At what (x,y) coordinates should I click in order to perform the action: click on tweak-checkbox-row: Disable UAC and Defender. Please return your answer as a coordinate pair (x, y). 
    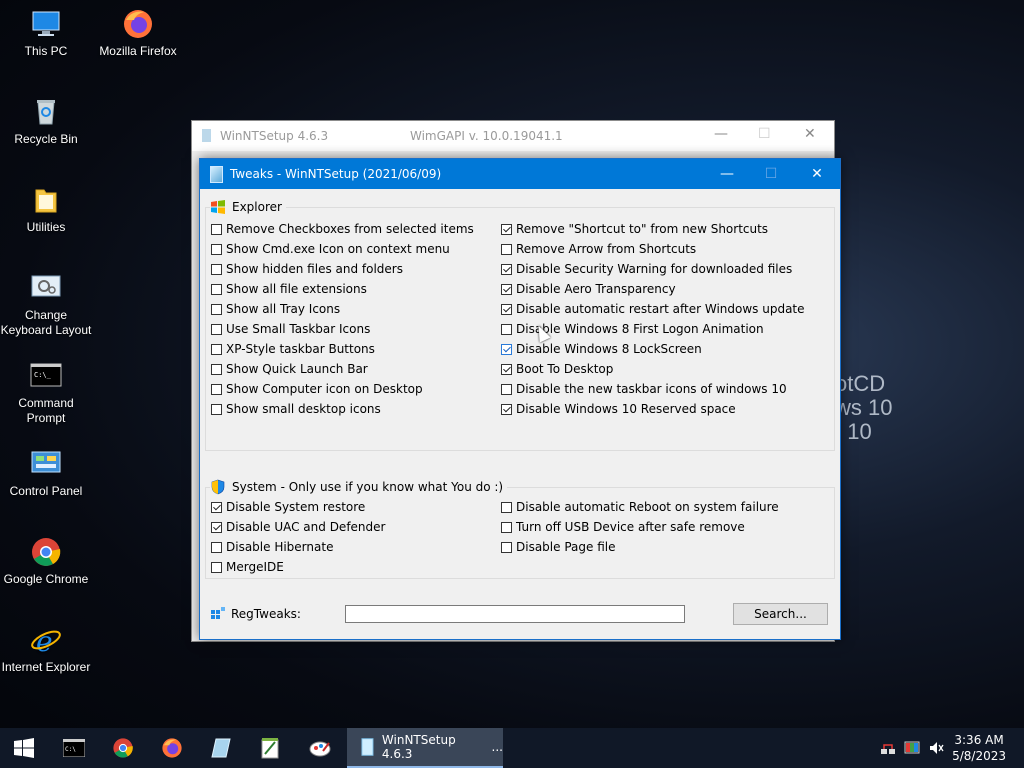
    Looking at the image, I should click on (298, 527).